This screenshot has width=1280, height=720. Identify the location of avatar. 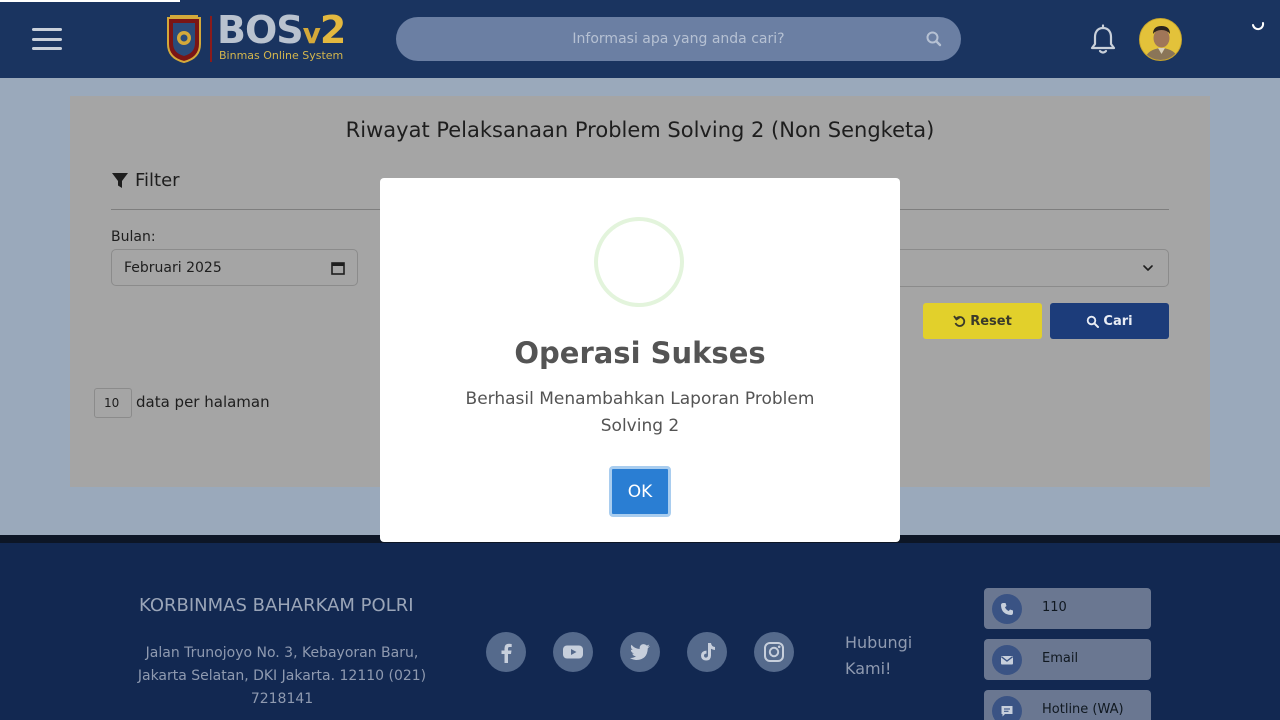
(1160, 39).